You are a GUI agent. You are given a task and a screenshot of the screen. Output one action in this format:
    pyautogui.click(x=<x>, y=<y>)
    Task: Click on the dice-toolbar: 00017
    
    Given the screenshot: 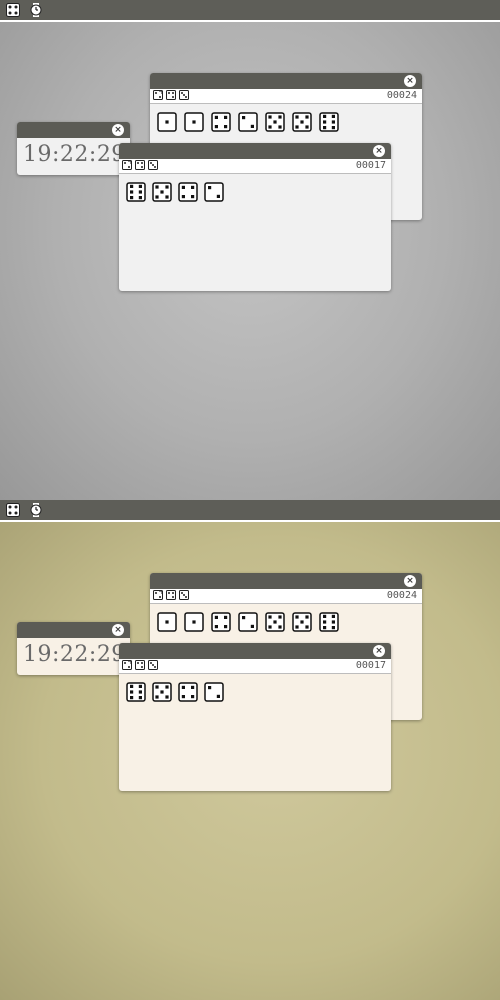 What is the action you would take?
    pyautogui.click(x=255, y=666)
    